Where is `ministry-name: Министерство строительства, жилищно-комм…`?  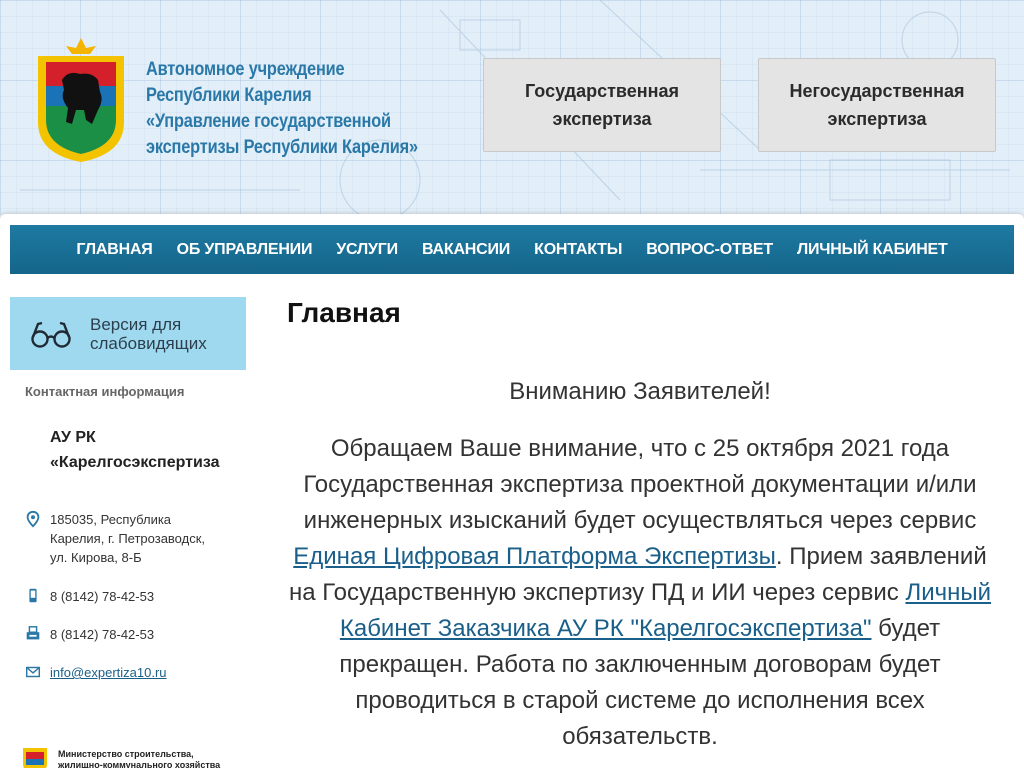
ministry-name: Министерство строительства, жилищно-комм… is located at coordinates (148, 758).